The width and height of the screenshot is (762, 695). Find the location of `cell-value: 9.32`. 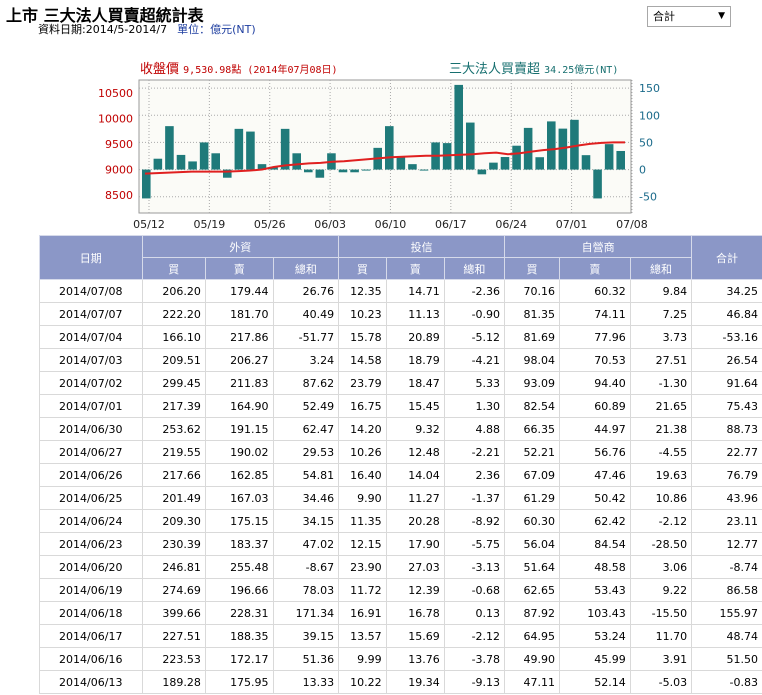

cell-value: 9.32 is located at coordinates (415, 429).